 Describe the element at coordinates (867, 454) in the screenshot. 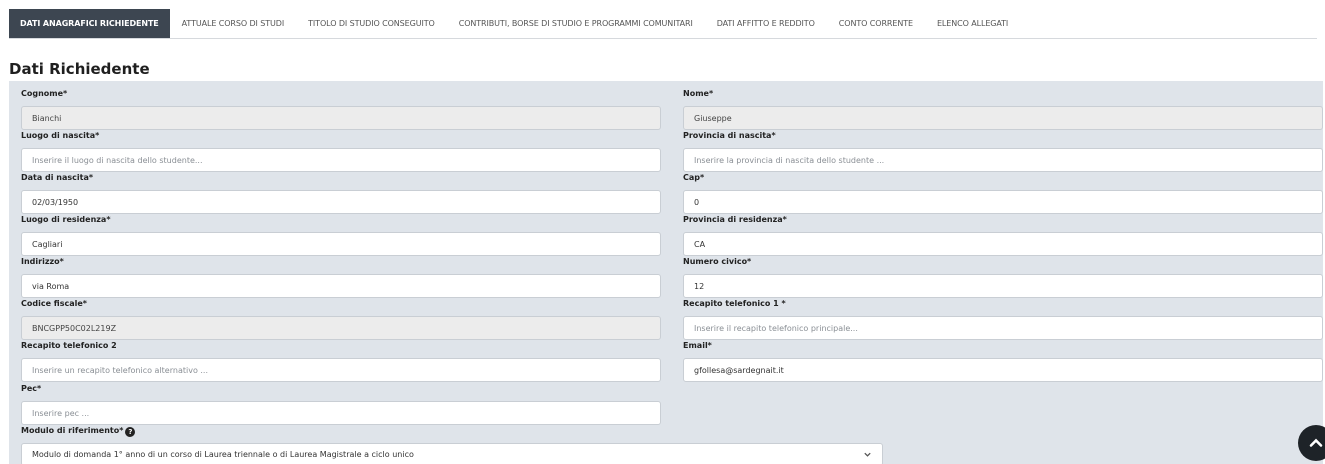

I see `chevron-down-icon` at that location.